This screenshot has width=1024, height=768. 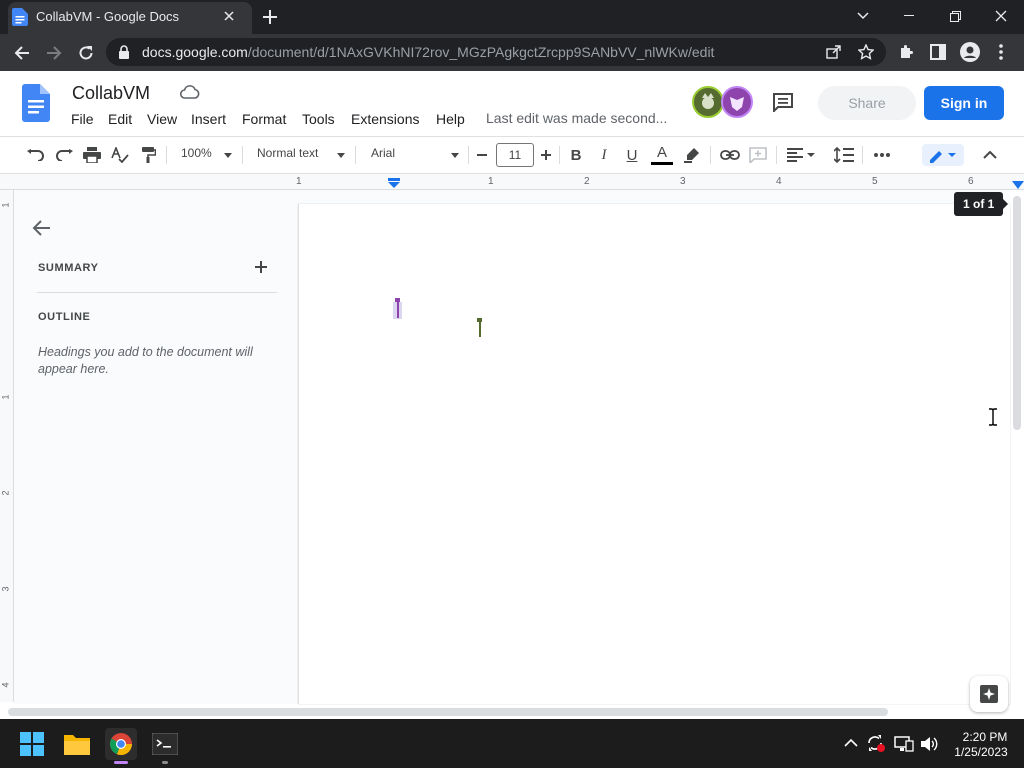 I want to click on align-icon, so click(x=801, y=155).